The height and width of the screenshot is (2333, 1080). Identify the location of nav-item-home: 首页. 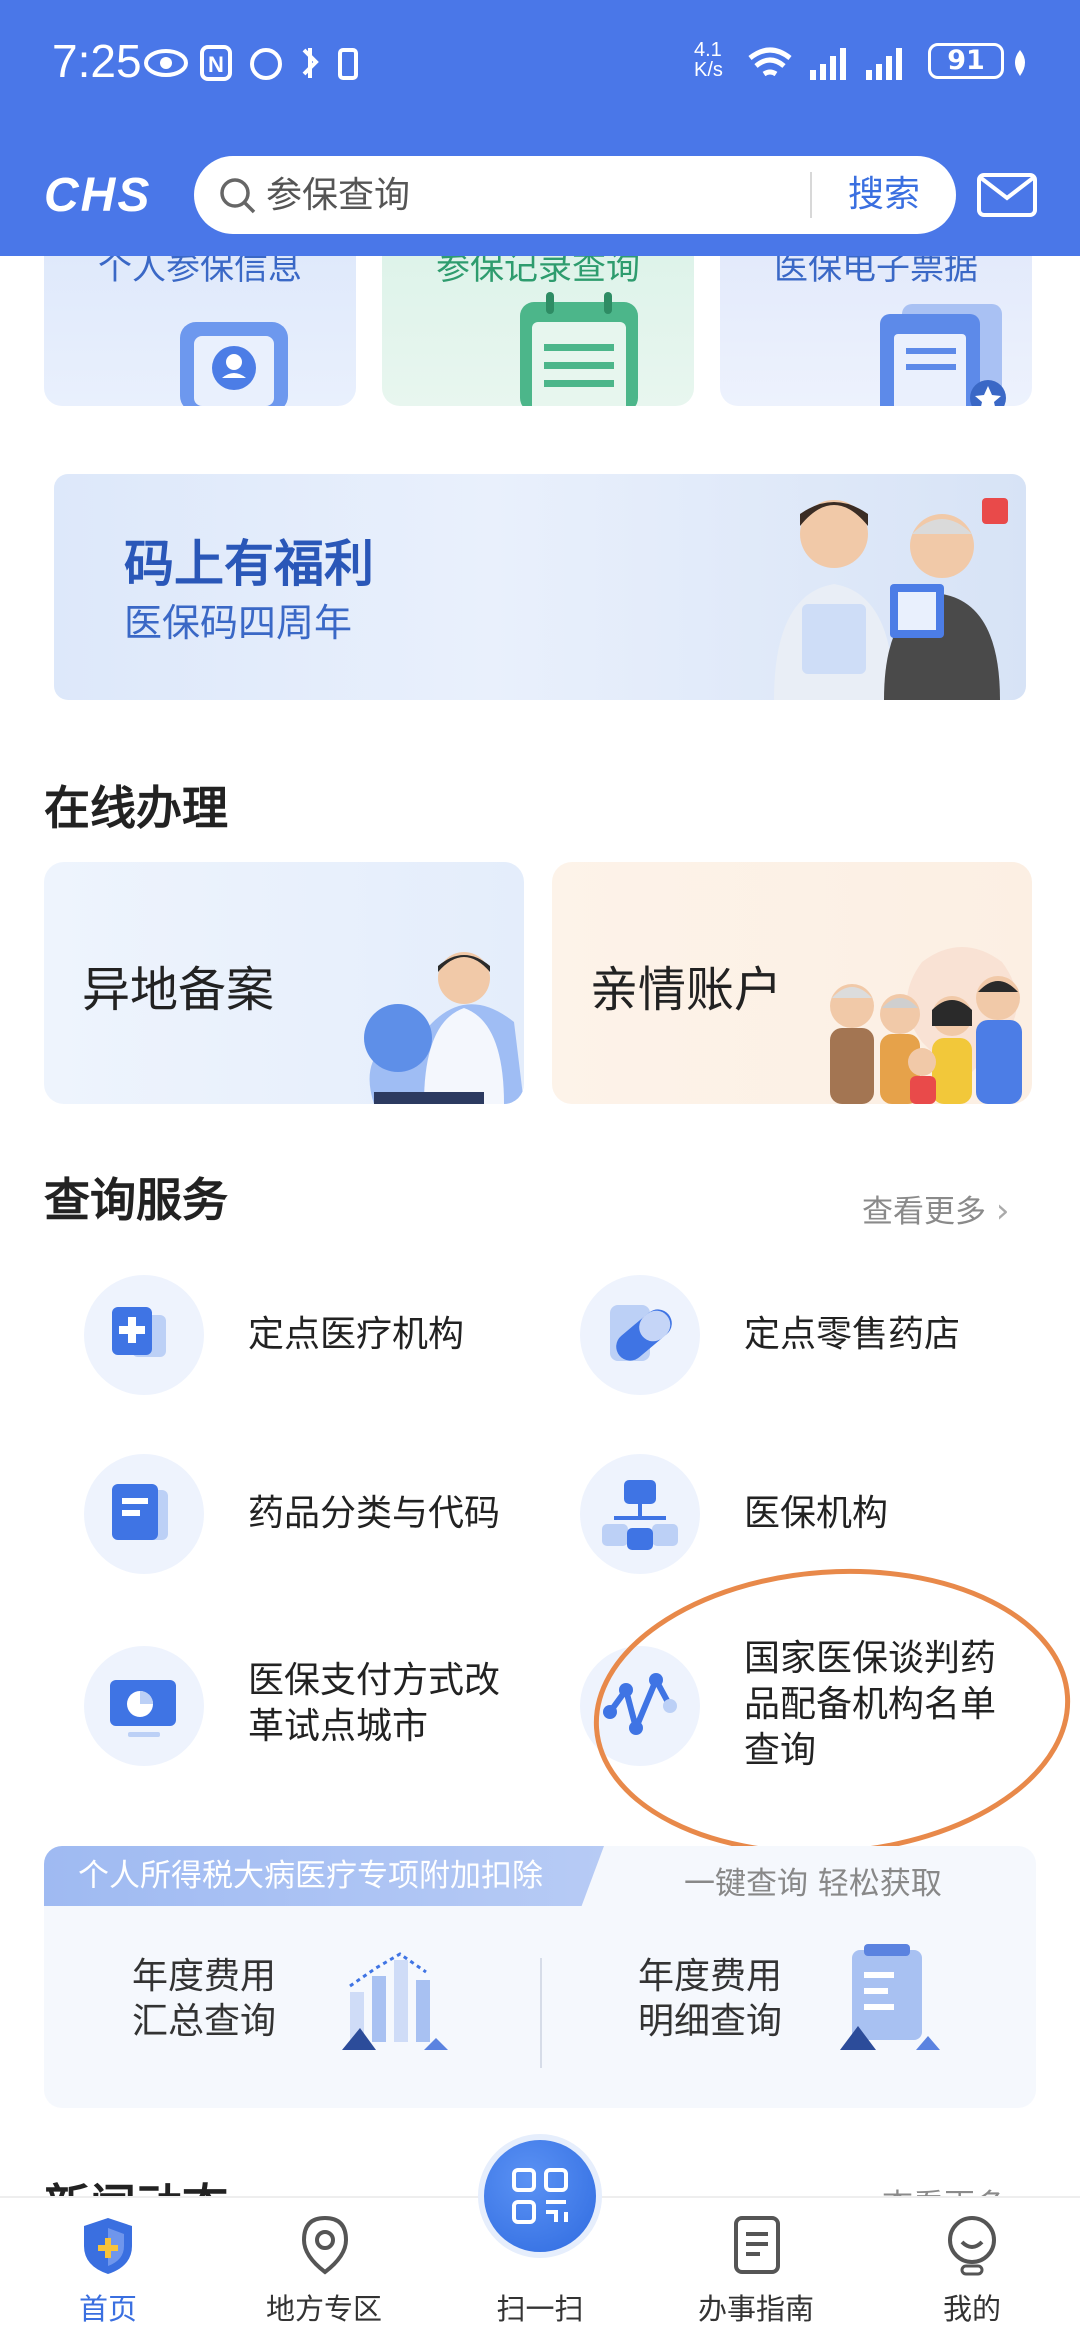
(108, 2265).